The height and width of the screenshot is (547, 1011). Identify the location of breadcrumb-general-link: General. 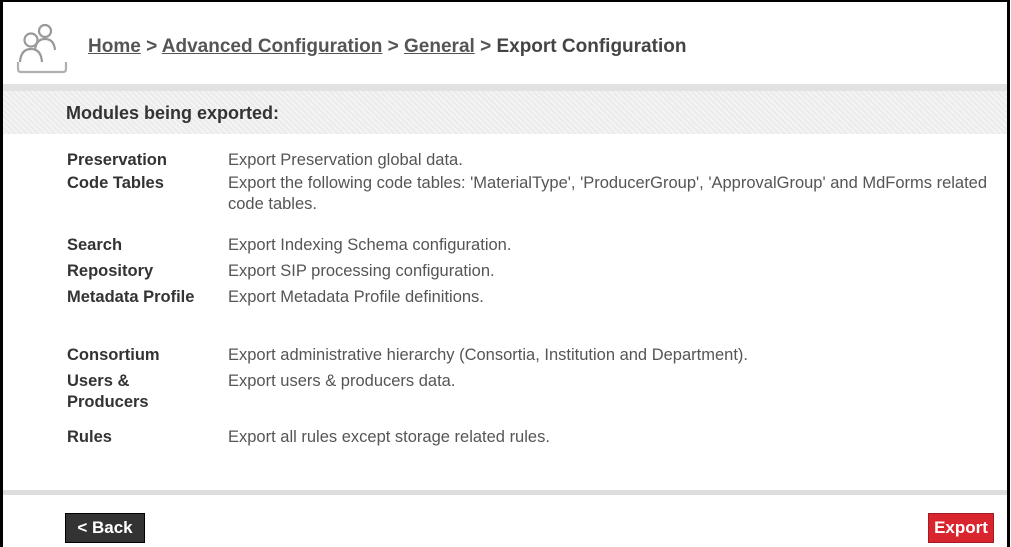
(439, 46).